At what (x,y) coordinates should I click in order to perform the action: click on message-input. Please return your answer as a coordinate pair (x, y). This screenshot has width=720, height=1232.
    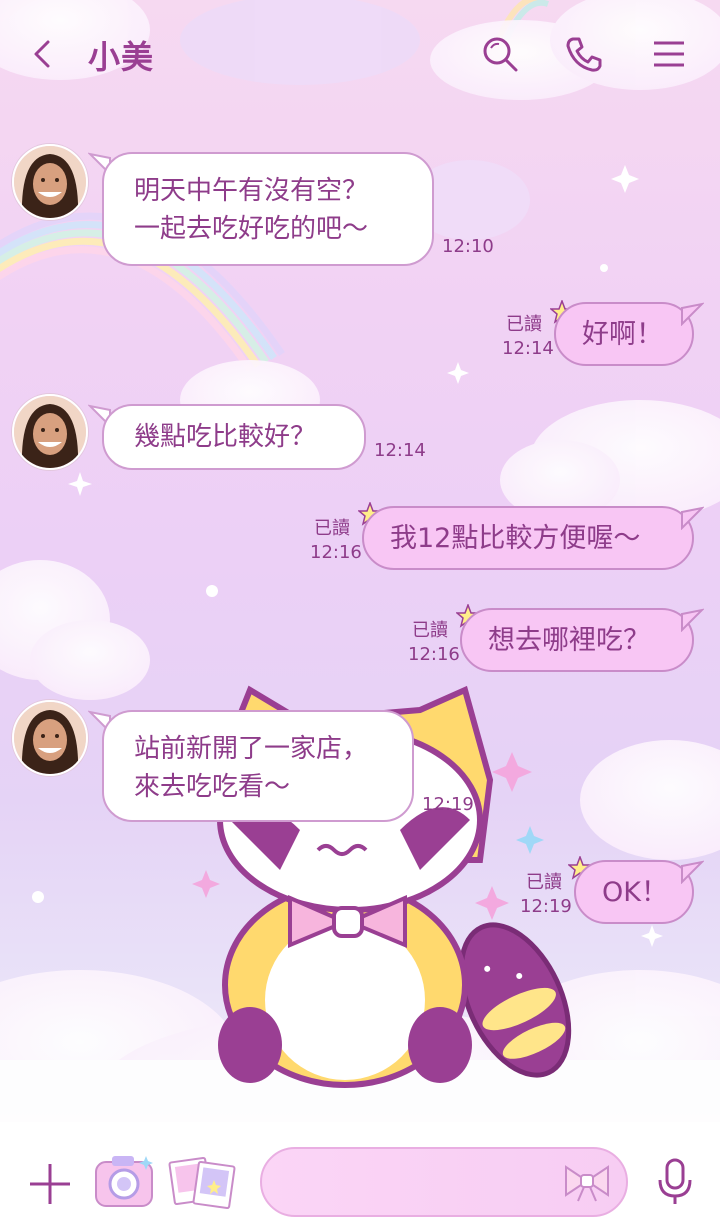
    Looking at the image, I should click on (444, 1182).